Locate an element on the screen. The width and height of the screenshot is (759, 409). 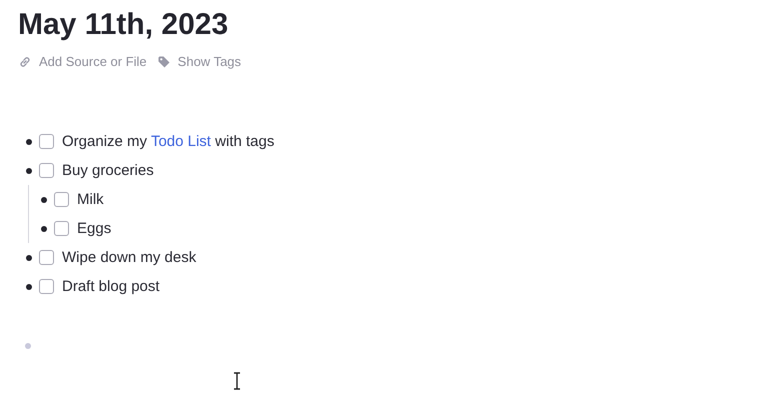
page-title: May 11th, 2023 is located at coordinates (124, 25).